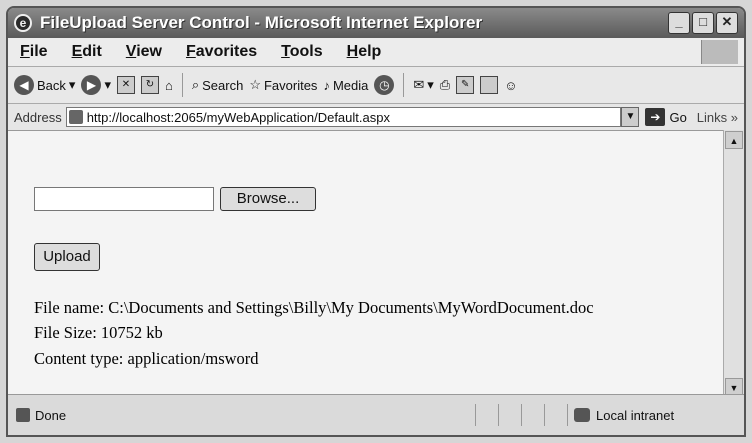  I want to click on menu-tools: Tools, so click(301, 52).